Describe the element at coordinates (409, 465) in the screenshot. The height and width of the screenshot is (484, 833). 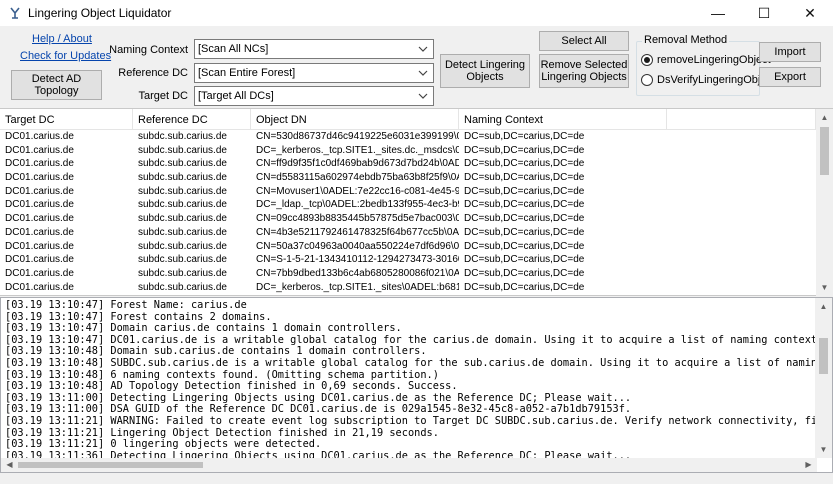
I see `log-horizontal-scrollbar: ◀ ▶` at that location.